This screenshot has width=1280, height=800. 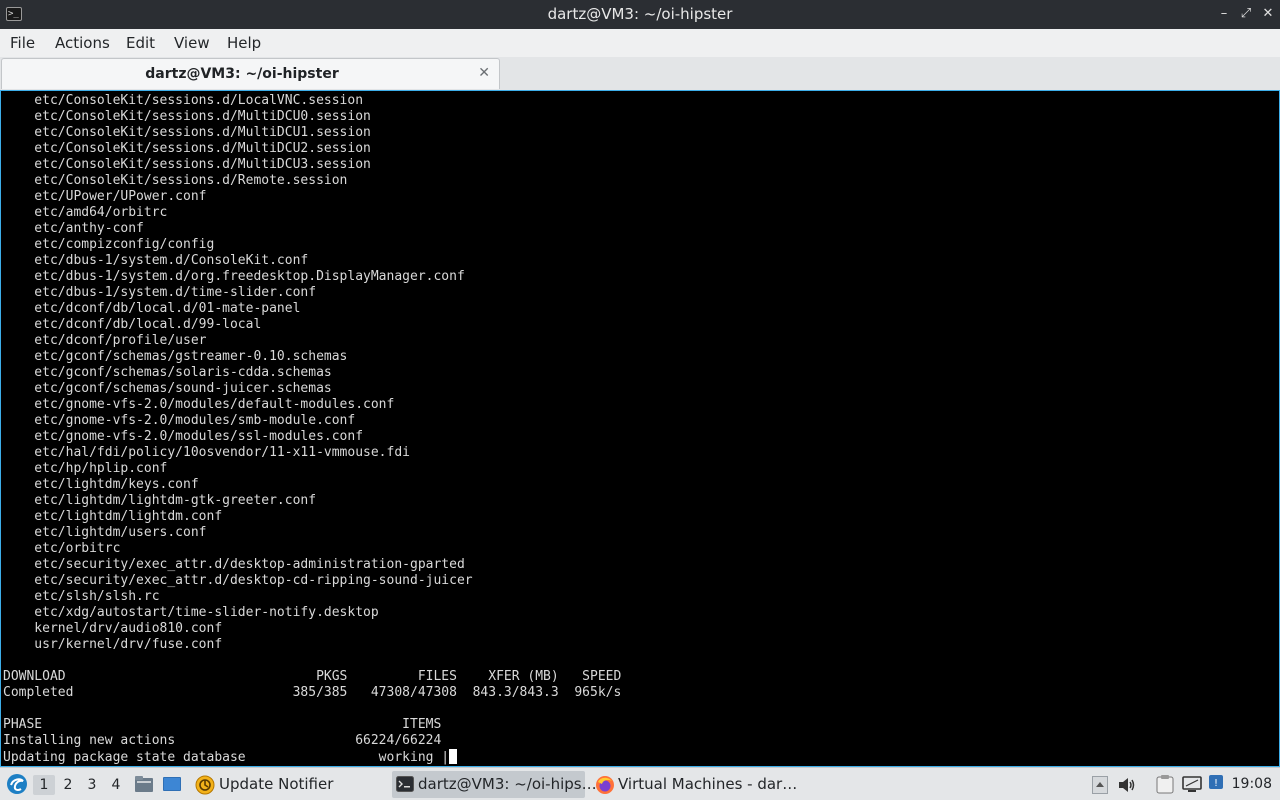 What do you see at coordinates (17, 784) in the screenshot?
I see `start-menu-icon` at bounding box center [17, 784].